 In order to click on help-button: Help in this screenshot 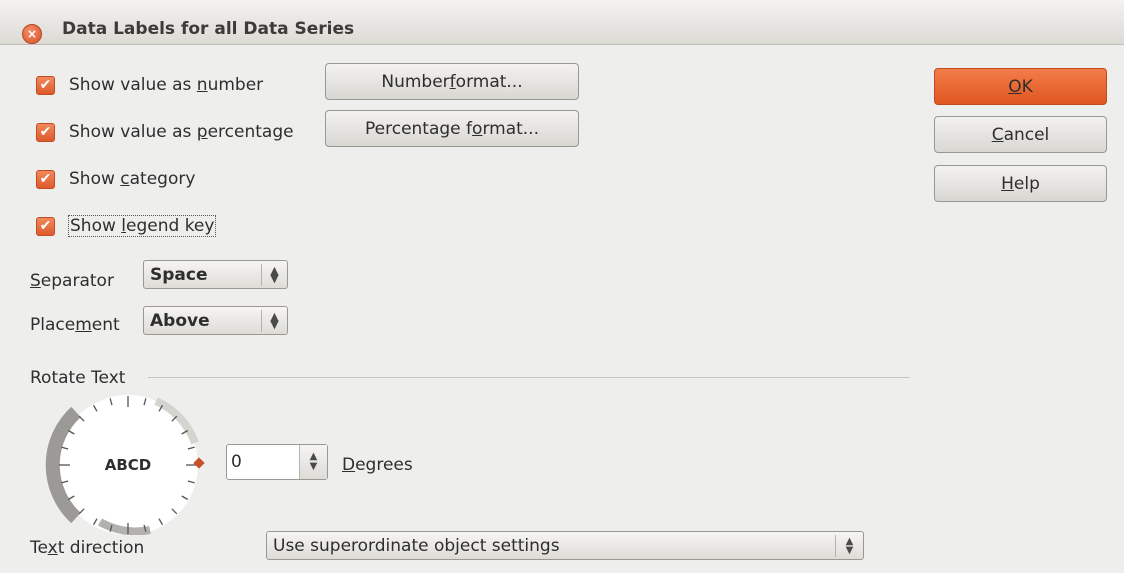, I will do `click(1020, 183)`.